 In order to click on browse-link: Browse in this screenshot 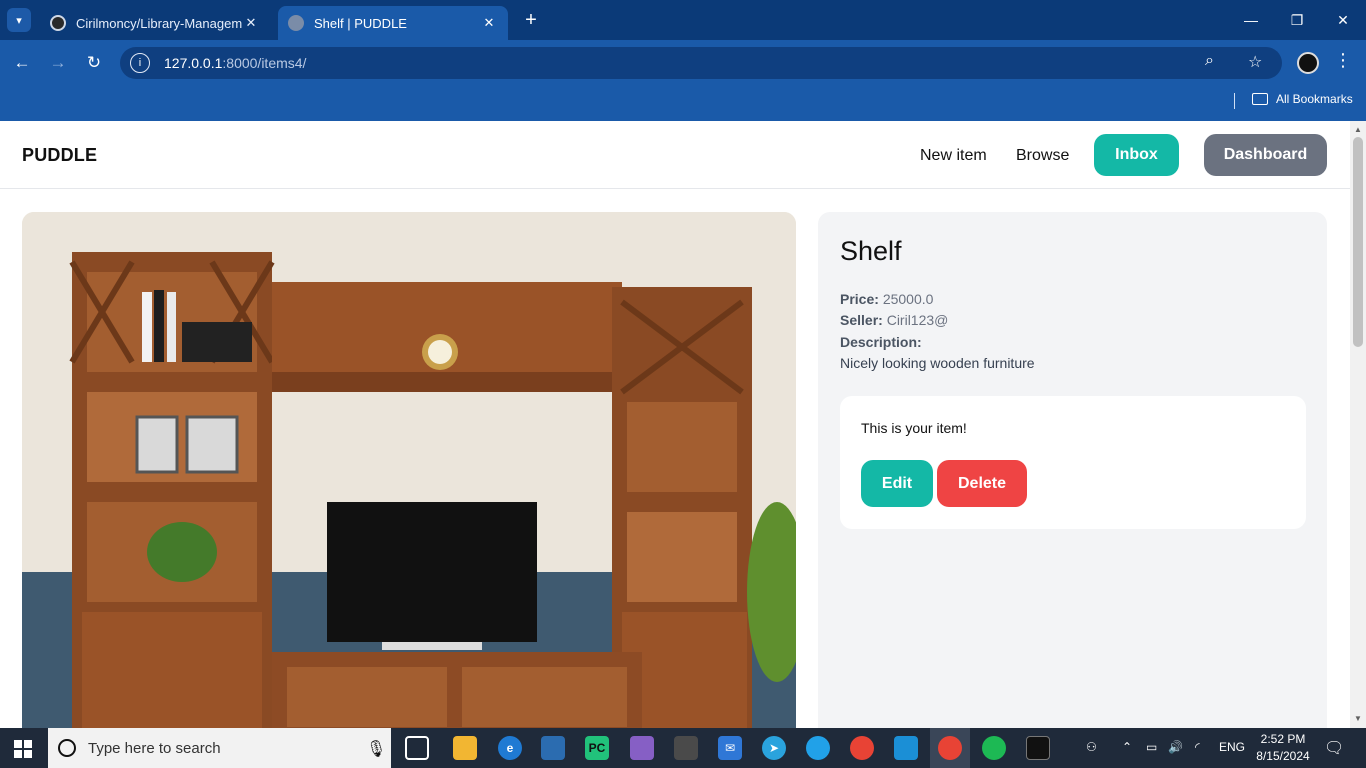, I will do `click(1042, 156)`.